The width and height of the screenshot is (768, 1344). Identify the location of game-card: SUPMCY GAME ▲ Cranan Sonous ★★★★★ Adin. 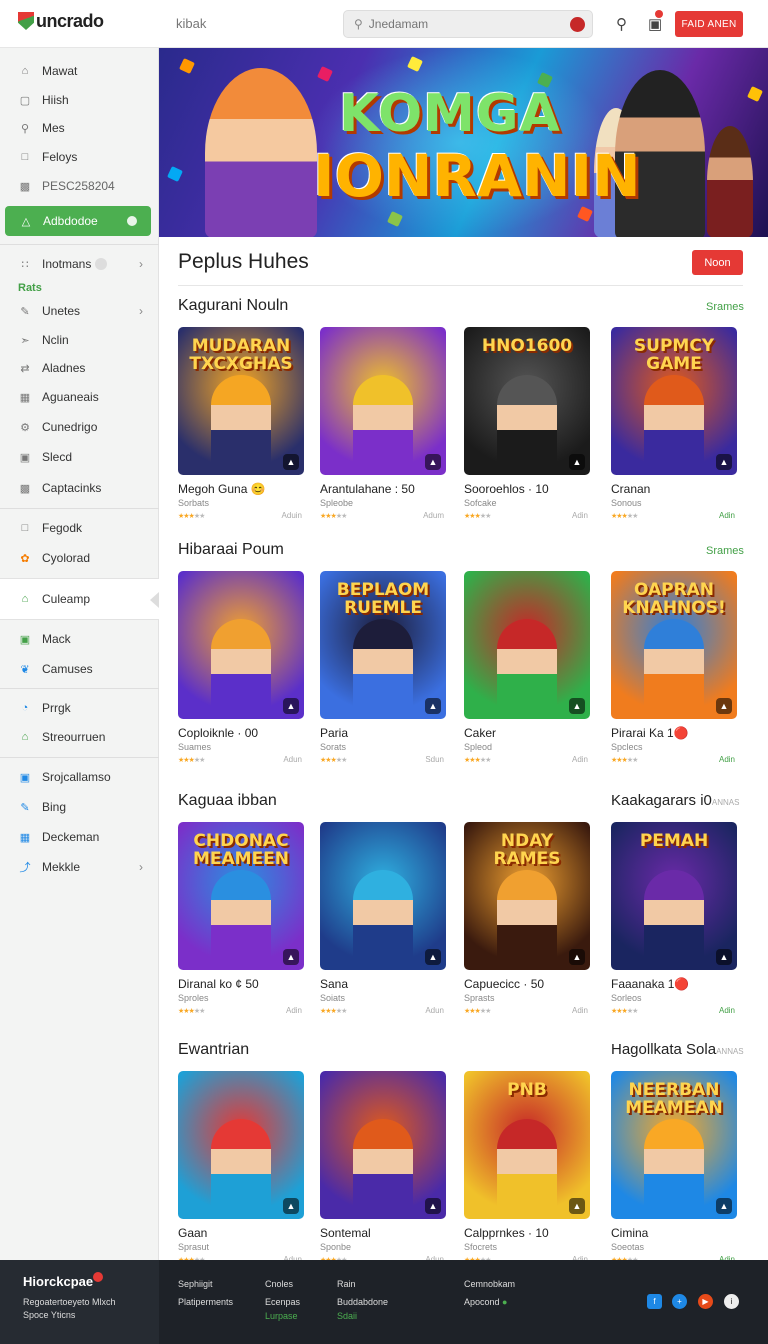
(674, 425).